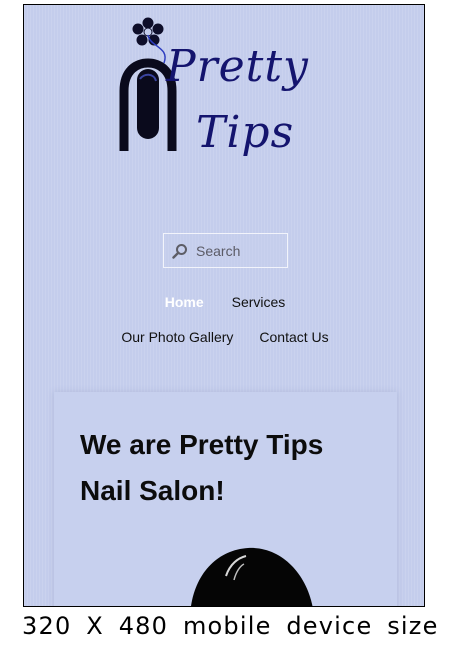  What do you see at coordinates (245, 132) in the screenshot?
I see `logo-word-tips: Tips` at bounding box center [245, 132].